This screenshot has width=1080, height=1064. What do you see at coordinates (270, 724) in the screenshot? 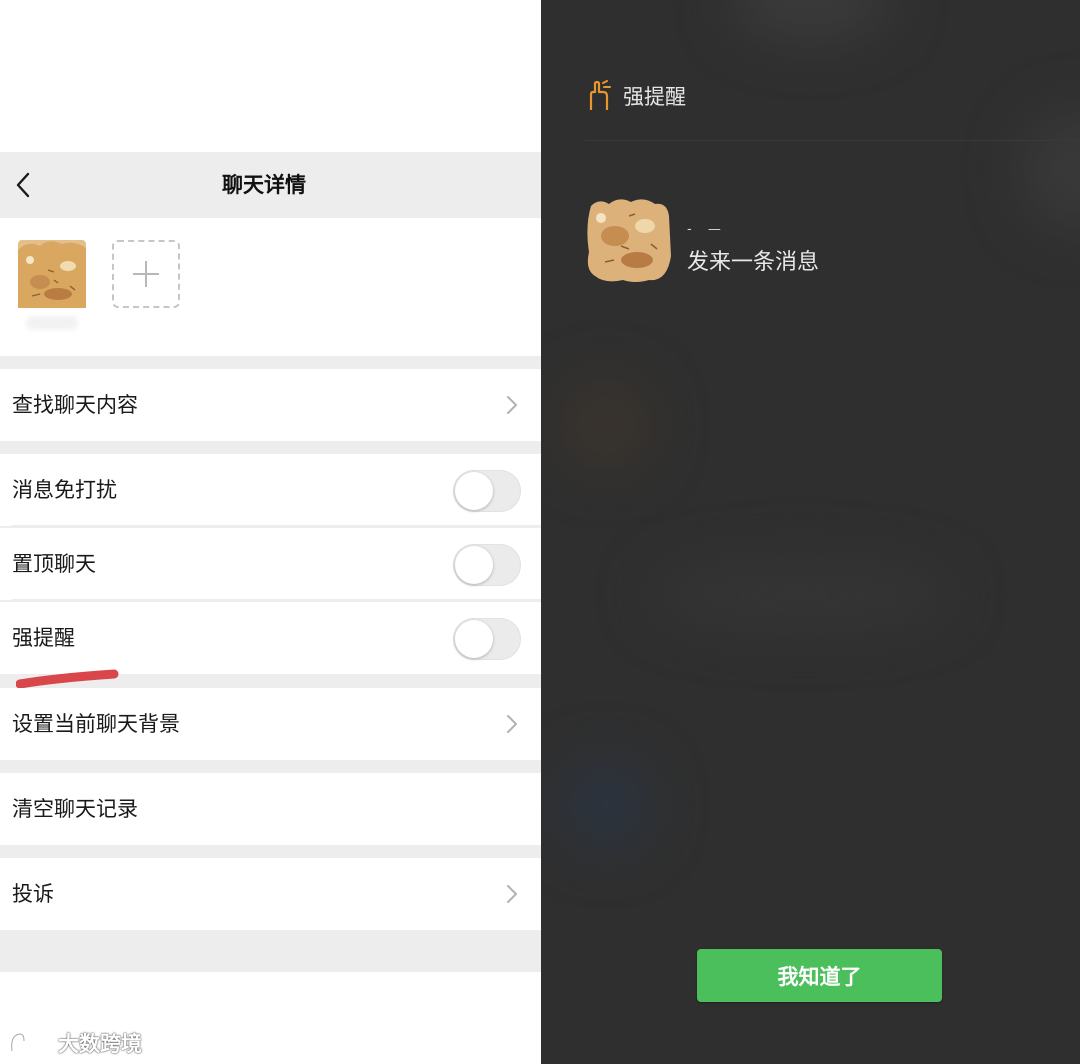
I see `set-background-cell: 设置当前聊天背景` at bounding box center [270, 724].